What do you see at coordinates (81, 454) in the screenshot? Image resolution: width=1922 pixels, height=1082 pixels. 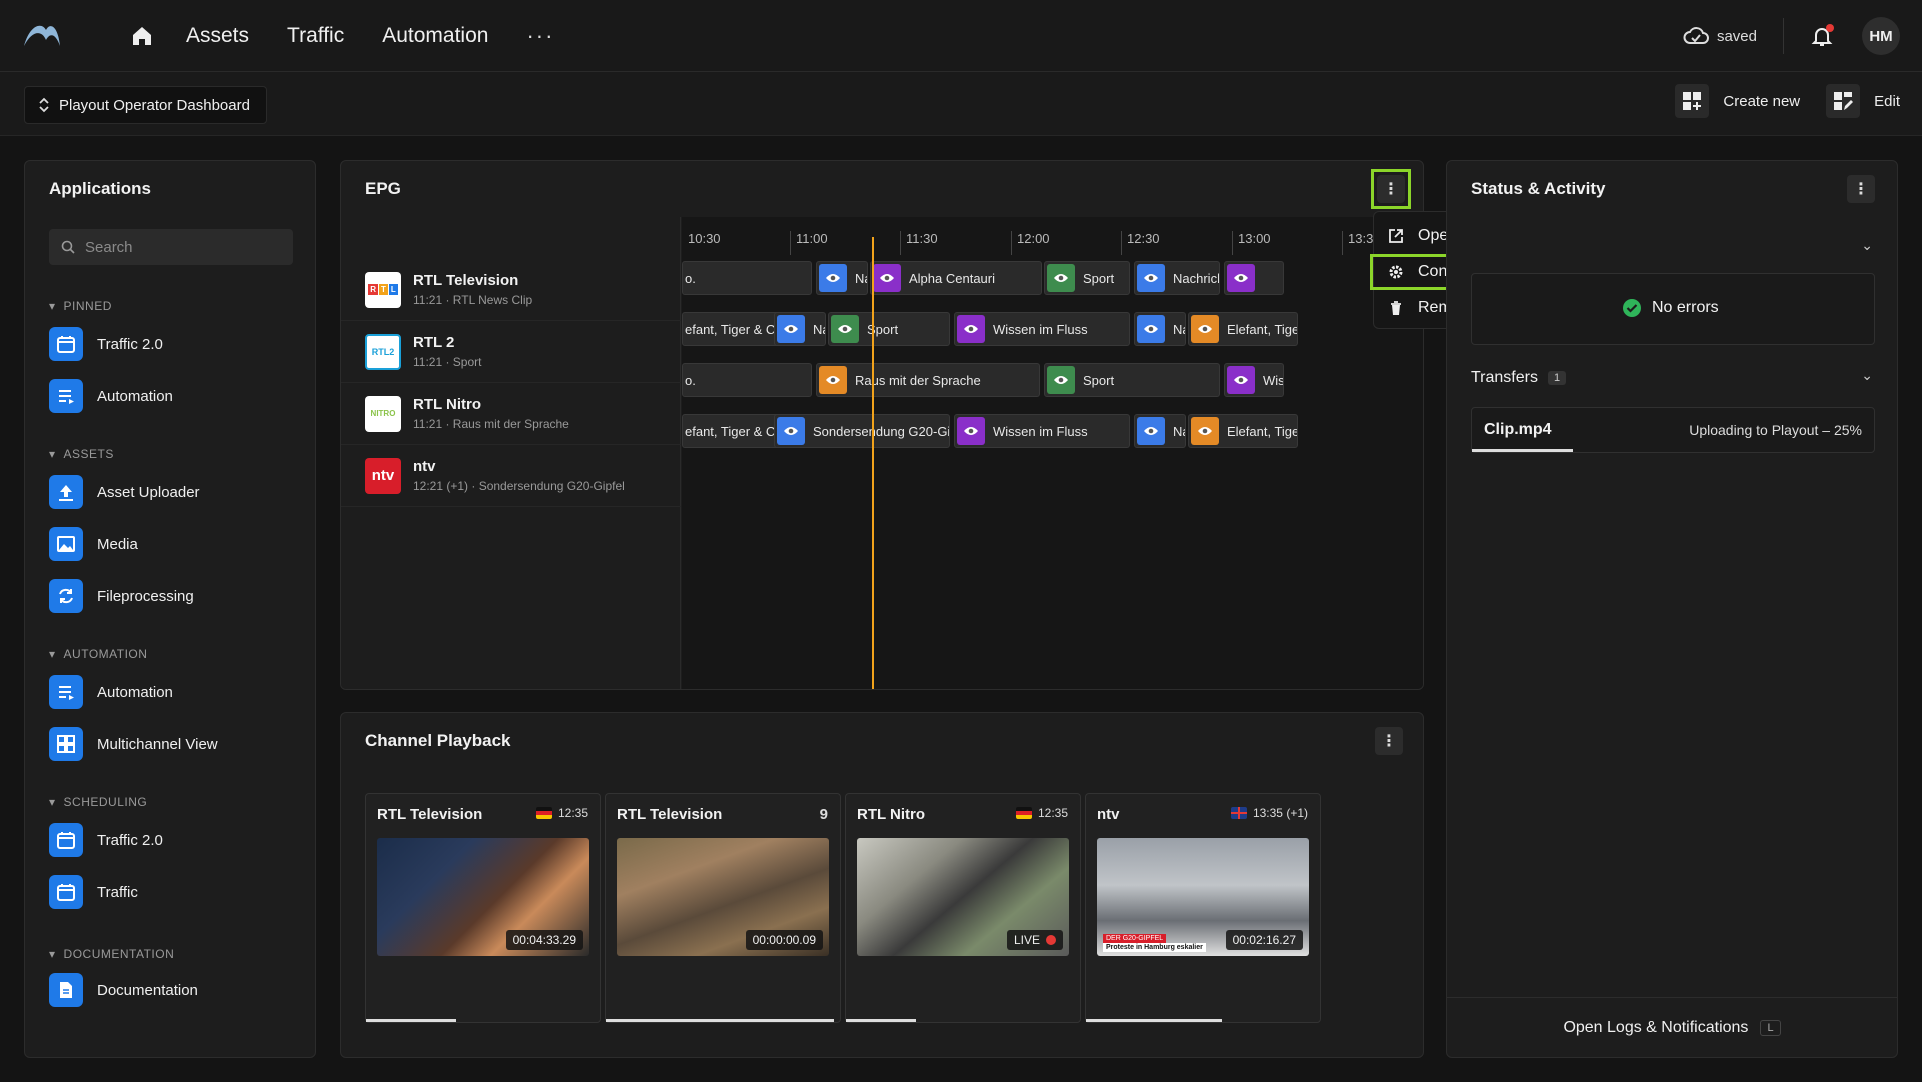 I see `section-assets: ▾ ASSETS` at bounding box center [81, 454].